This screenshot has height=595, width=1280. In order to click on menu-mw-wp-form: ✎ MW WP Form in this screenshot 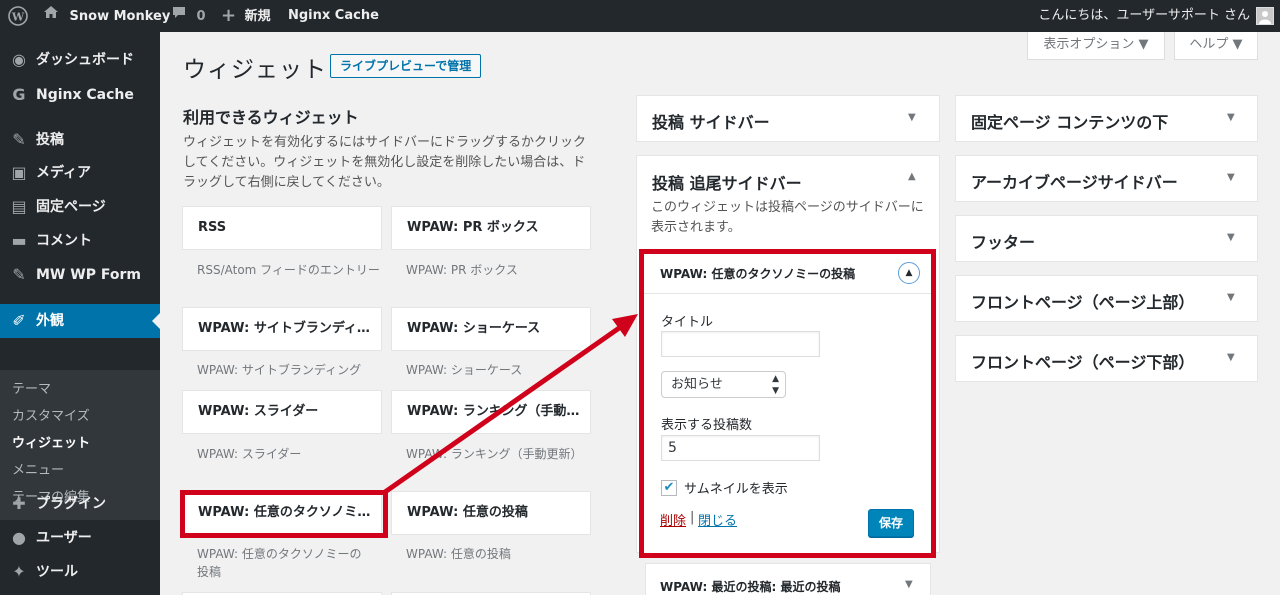, I will do `click(80, 275)`.